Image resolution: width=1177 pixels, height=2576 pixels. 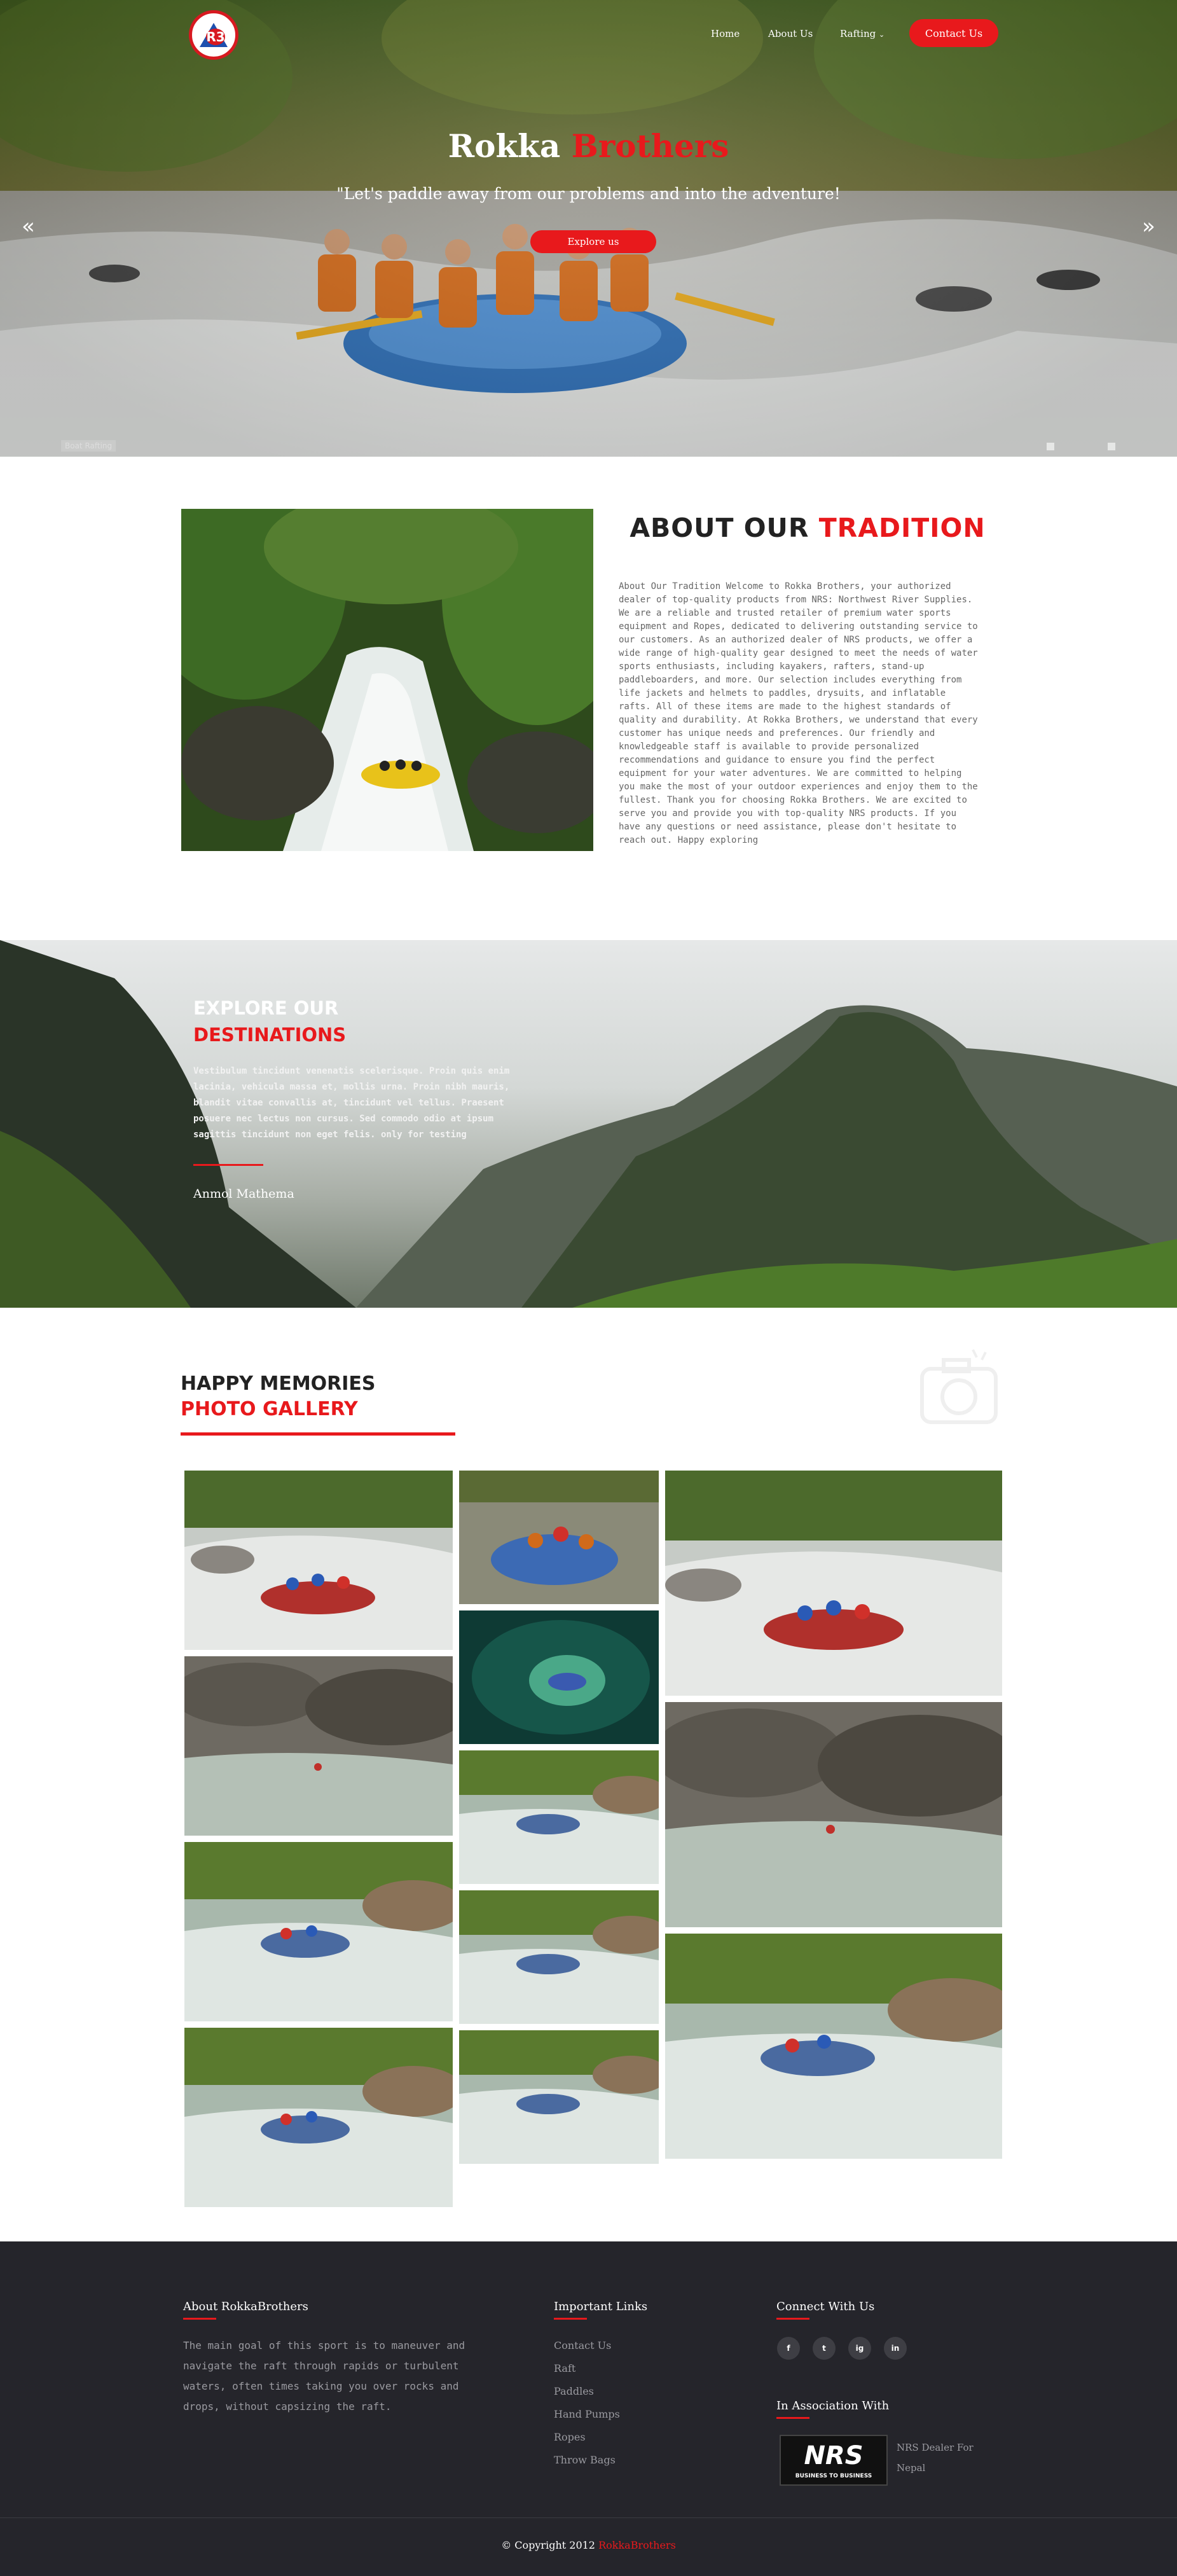 I want to click on copyright-brand: RokkaBrothers, so click(x=637, y=2545).